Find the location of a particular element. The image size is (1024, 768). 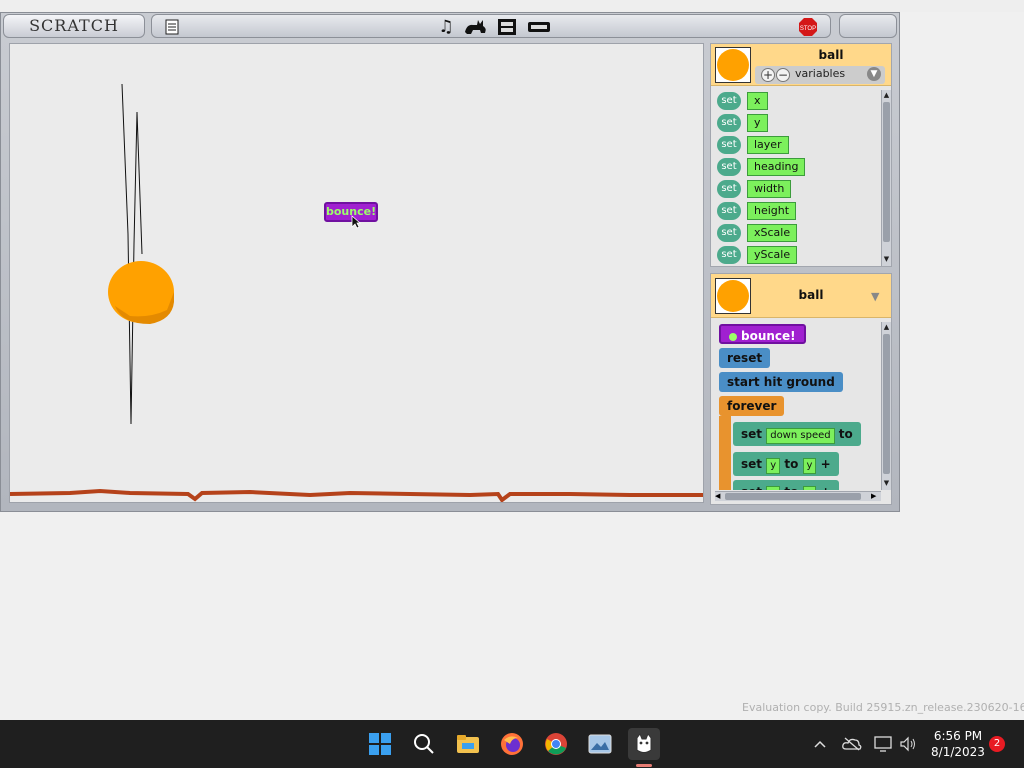

bounce-hat-block: bounce! is located at coordinates (762, 334).